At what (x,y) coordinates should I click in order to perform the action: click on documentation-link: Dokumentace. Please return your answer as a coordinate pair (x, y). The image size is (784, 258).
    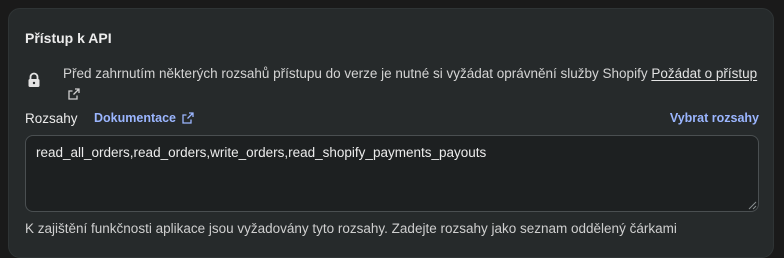
    Looking at the image, I should click on (144, 118).